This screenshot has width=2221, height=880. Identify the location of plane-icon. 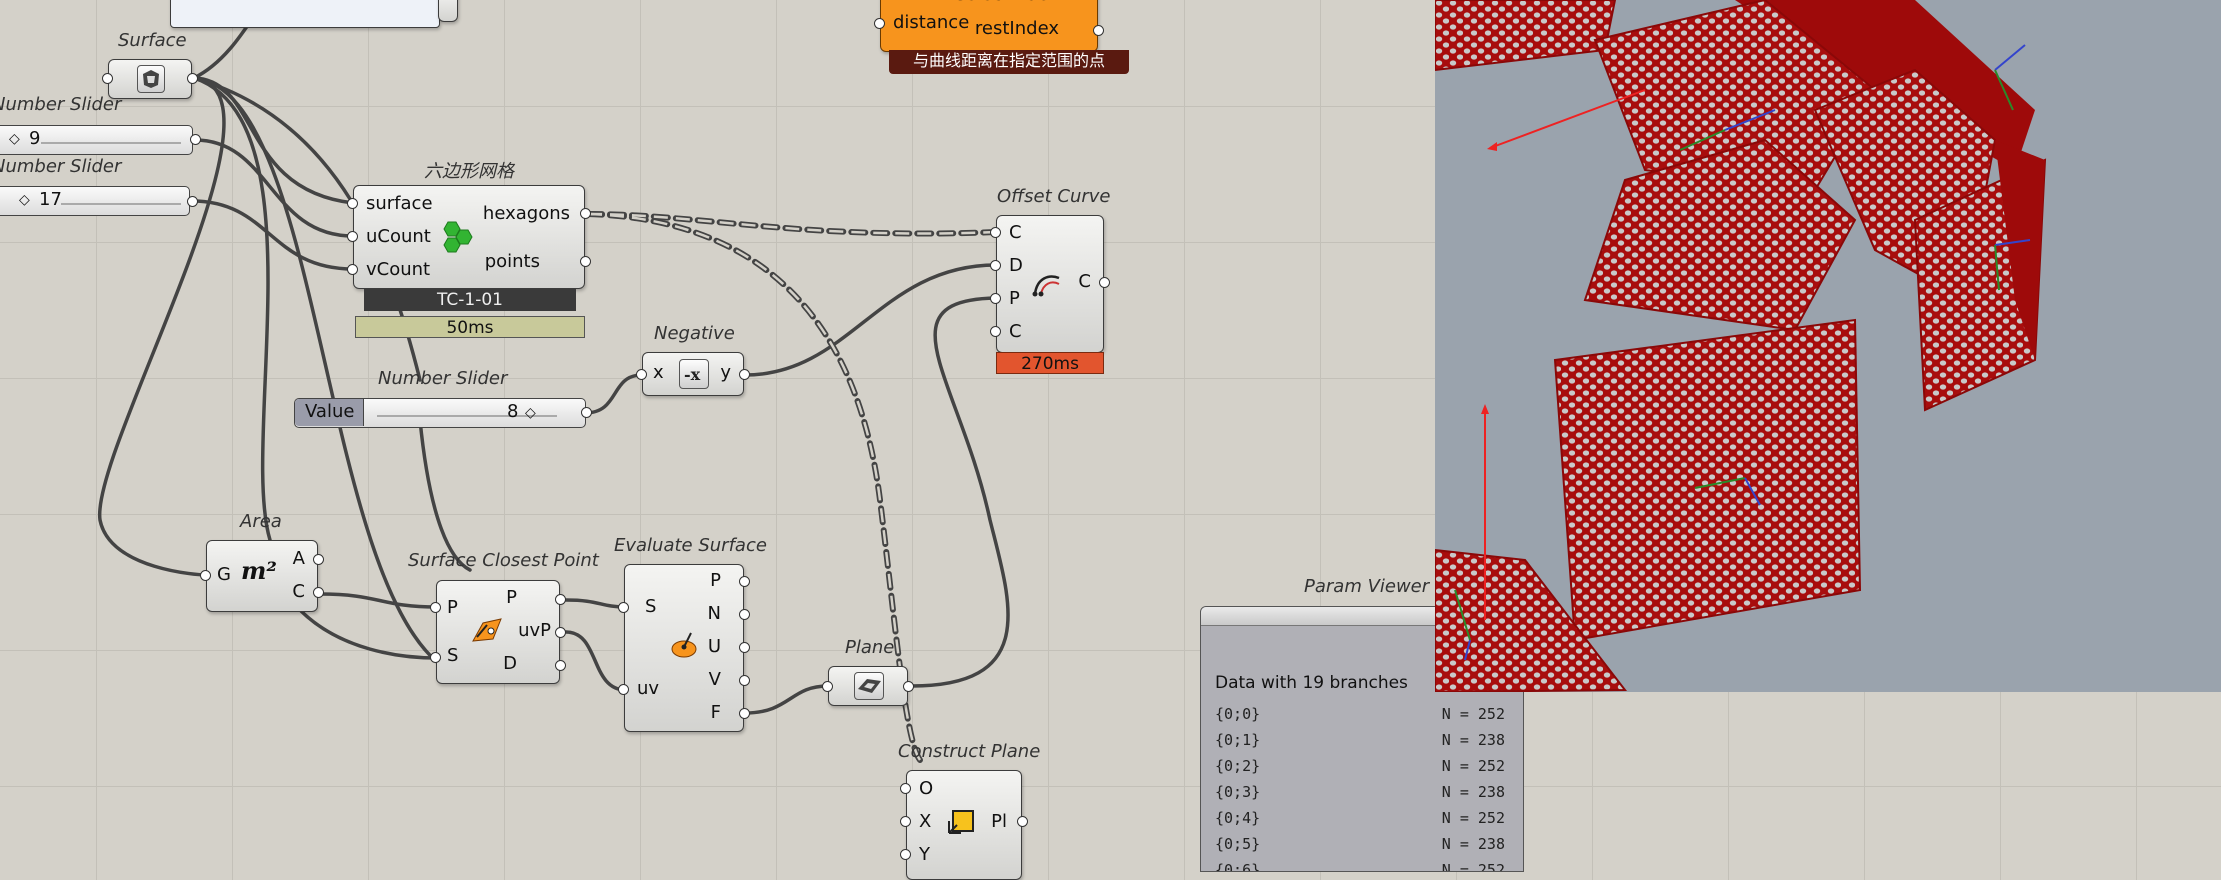
(869, 686).